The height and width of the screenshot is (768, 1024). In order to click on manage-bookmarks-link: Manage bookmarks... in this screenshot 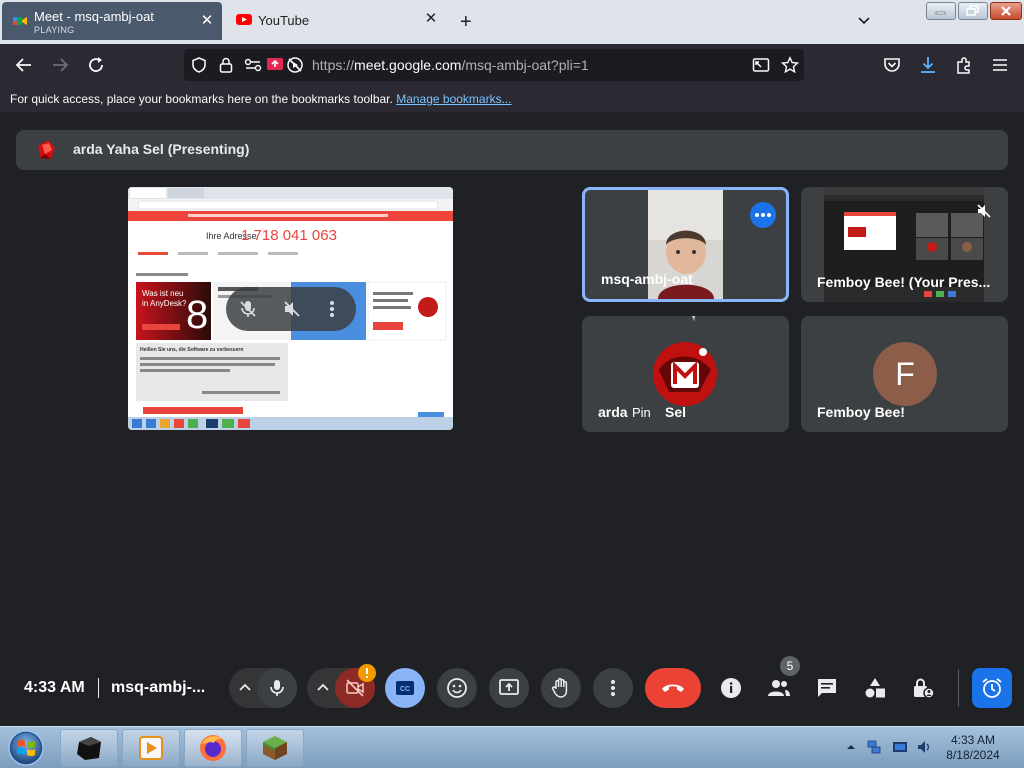, I will do `click(453, 99)`.